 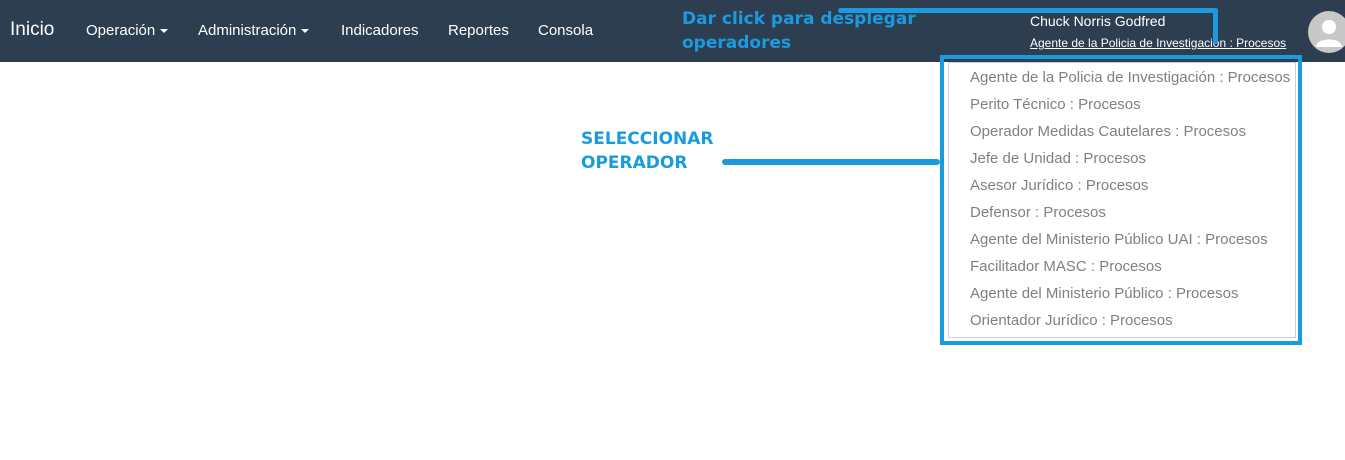 I want to click on annotation-arrow-line-top, so click(x=1028, y=10).